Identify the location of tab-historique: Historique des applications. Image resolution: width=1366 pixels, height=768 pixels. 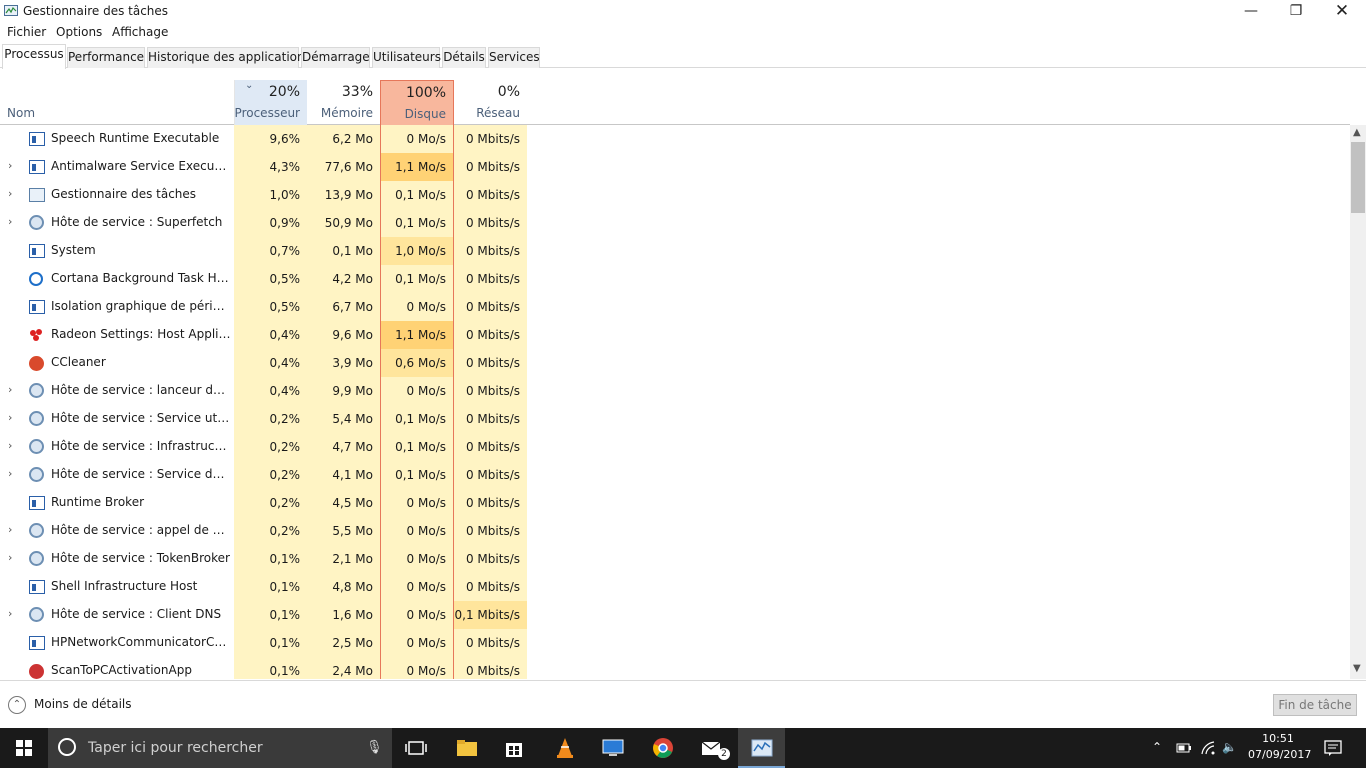
(229, 57).